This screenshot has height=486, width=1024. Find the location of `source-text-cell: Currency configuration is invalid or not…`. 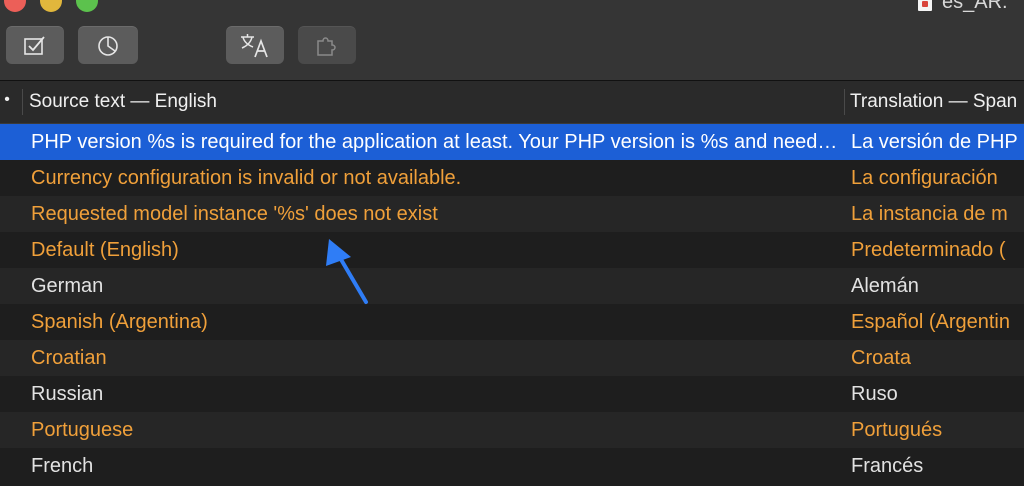

source-text-cell: Currency configuration is invalid or not… is located at coordinates (246, 178).